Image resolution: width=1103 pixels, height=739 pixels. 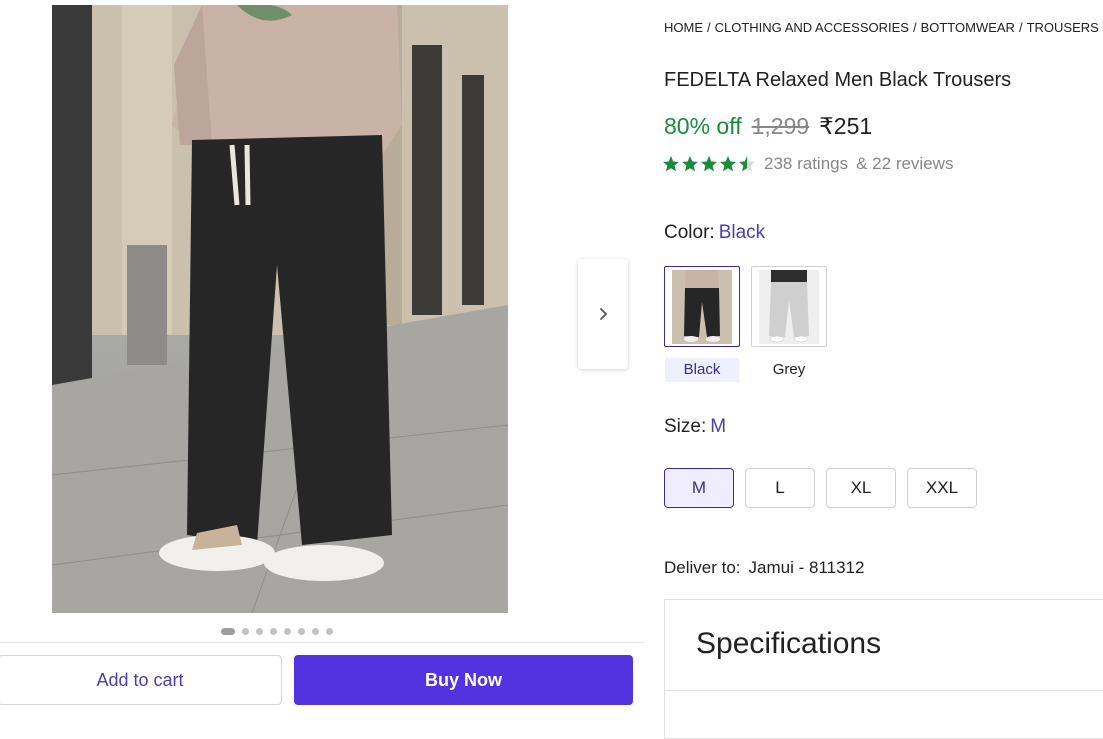 What do you see at coordinates (780, 488) in the screenshot?
I see `size-option-l: L` at bounding box center [780, 488].